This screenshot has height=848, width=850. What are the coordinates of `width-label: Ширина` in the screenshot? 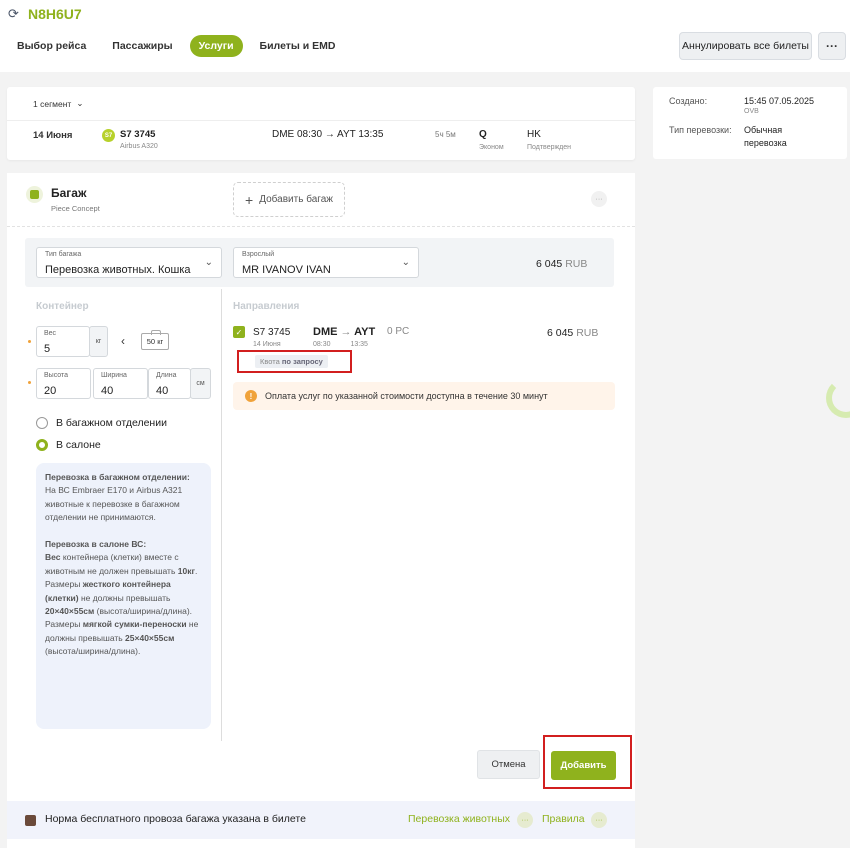 It's located at (114, 375).